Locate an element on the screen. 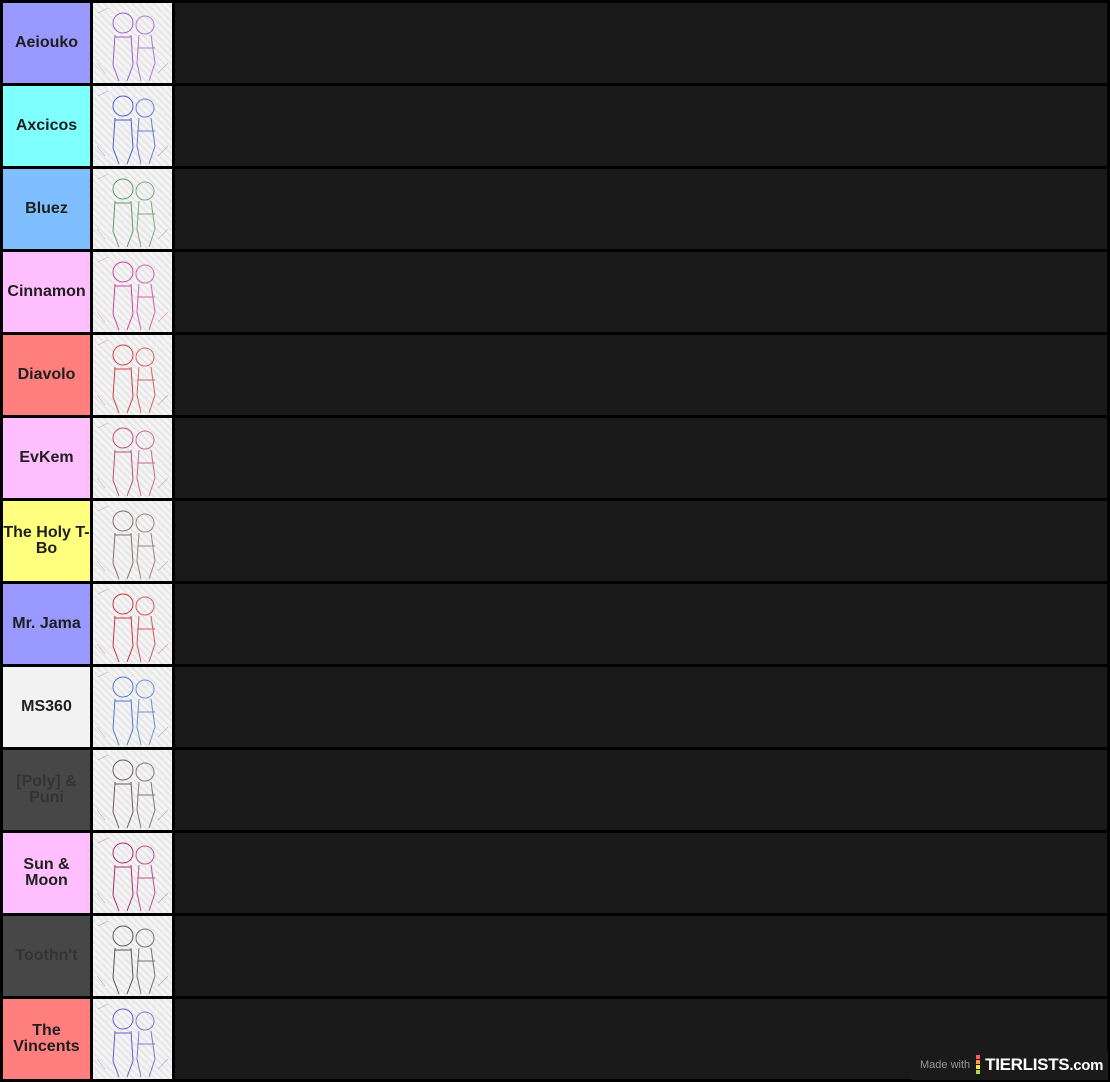 The width and height of the screenshot is (1110, 1082). tier-label: Toothn't is located at coordinates (46, 956).